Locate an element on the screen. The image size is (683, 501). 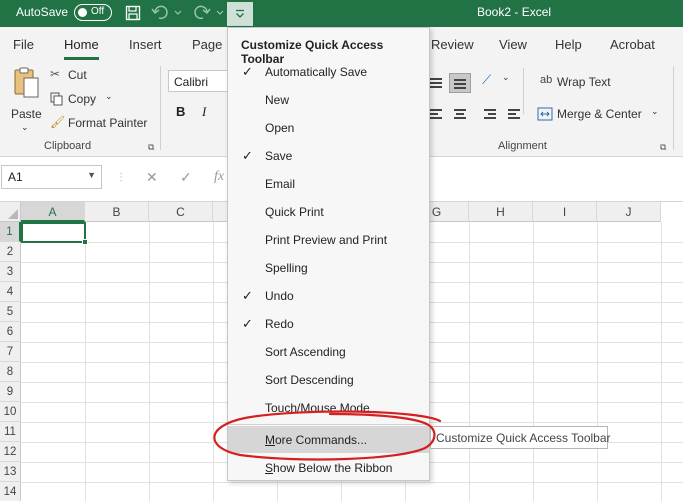
tab-view: View is located at coordinates (513, 44).